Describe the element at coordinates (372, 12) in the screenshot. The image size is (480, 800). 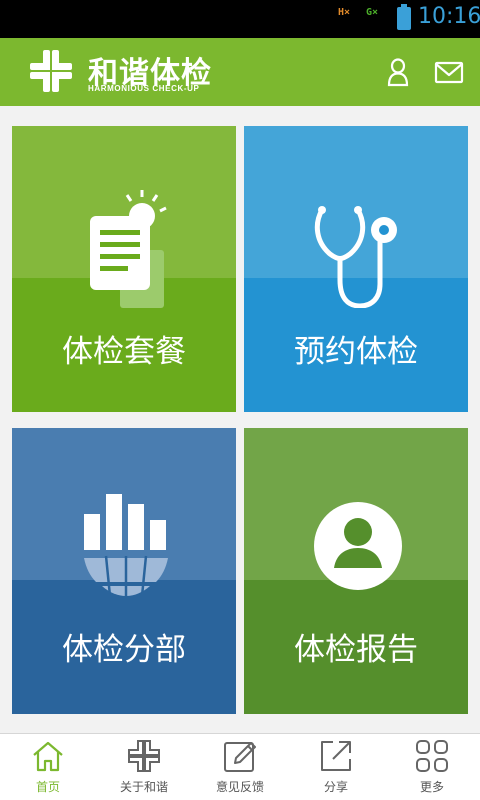
I see `signal-indicator-2: G×` at that location.